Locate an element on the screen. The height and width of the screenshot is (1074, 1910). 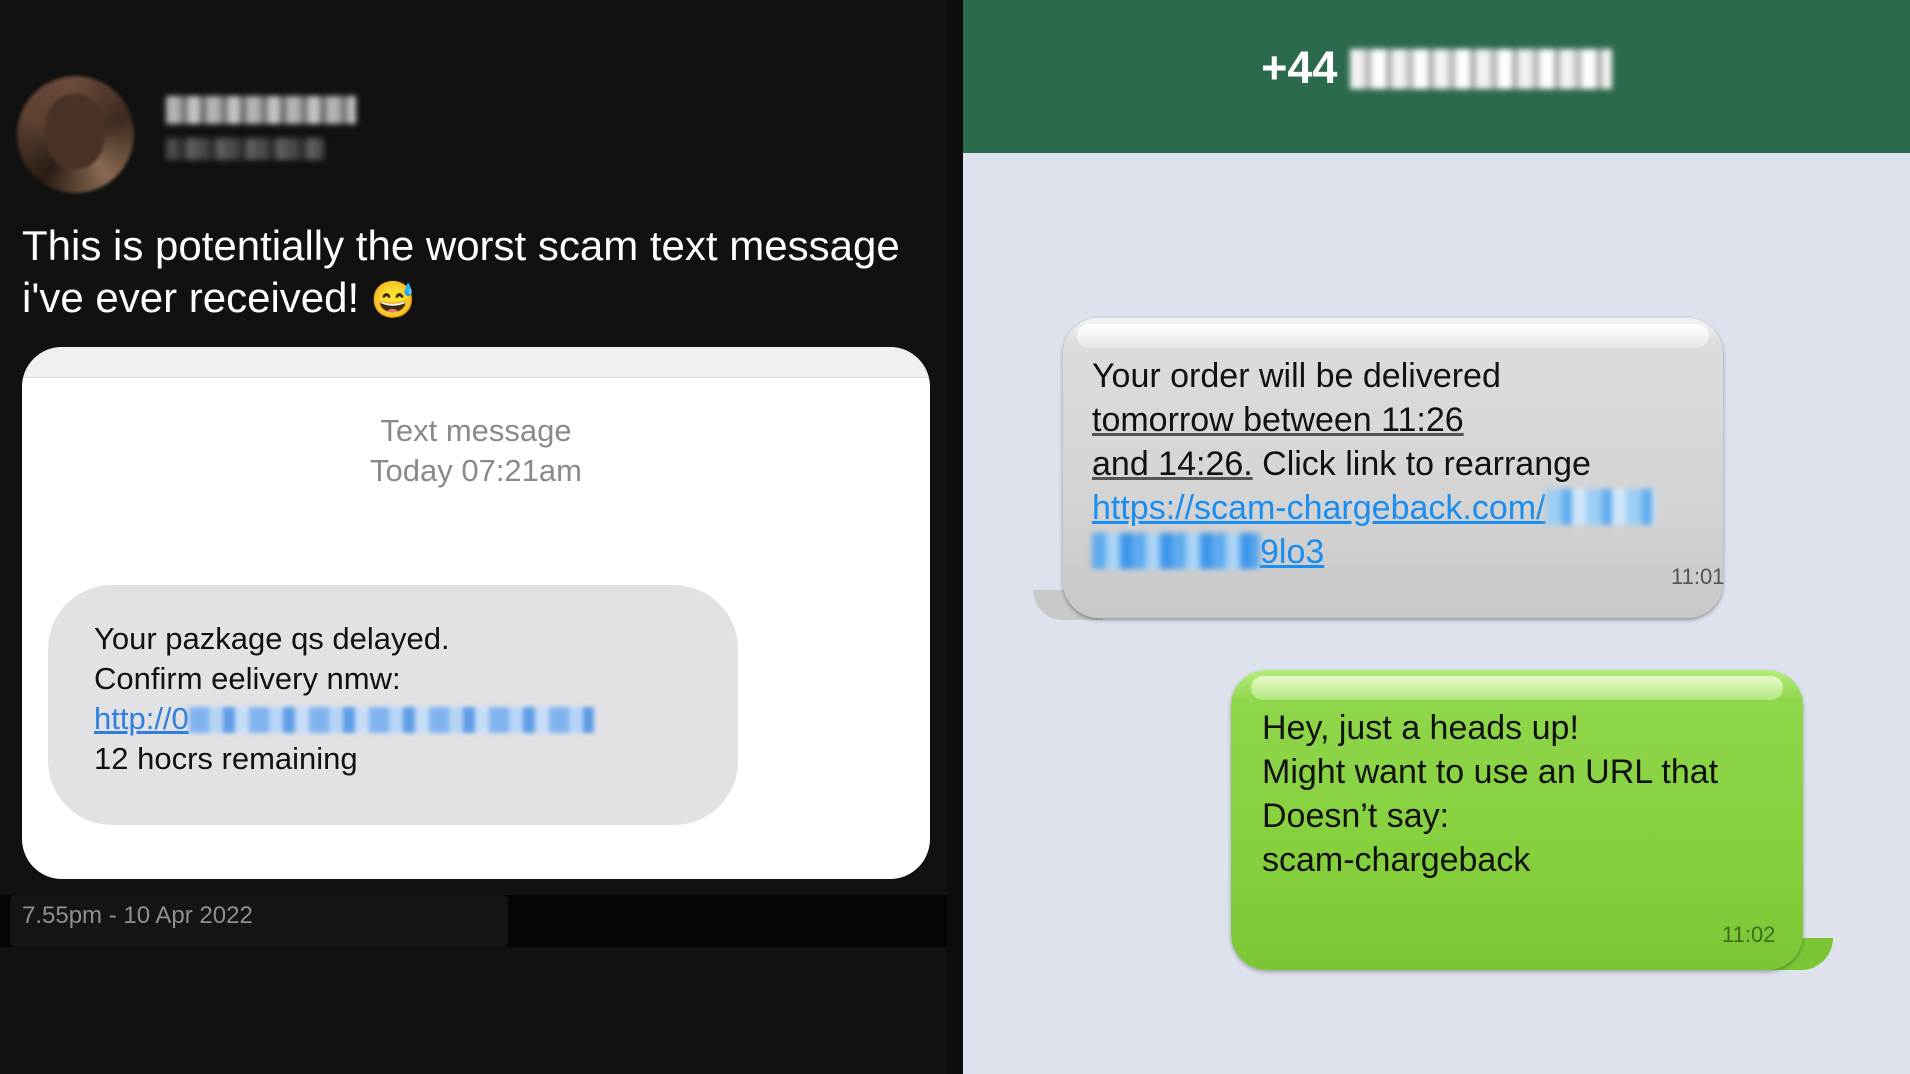
message-line: and 14:26. Click link to rearrange is located at coordinates (1341, 464).